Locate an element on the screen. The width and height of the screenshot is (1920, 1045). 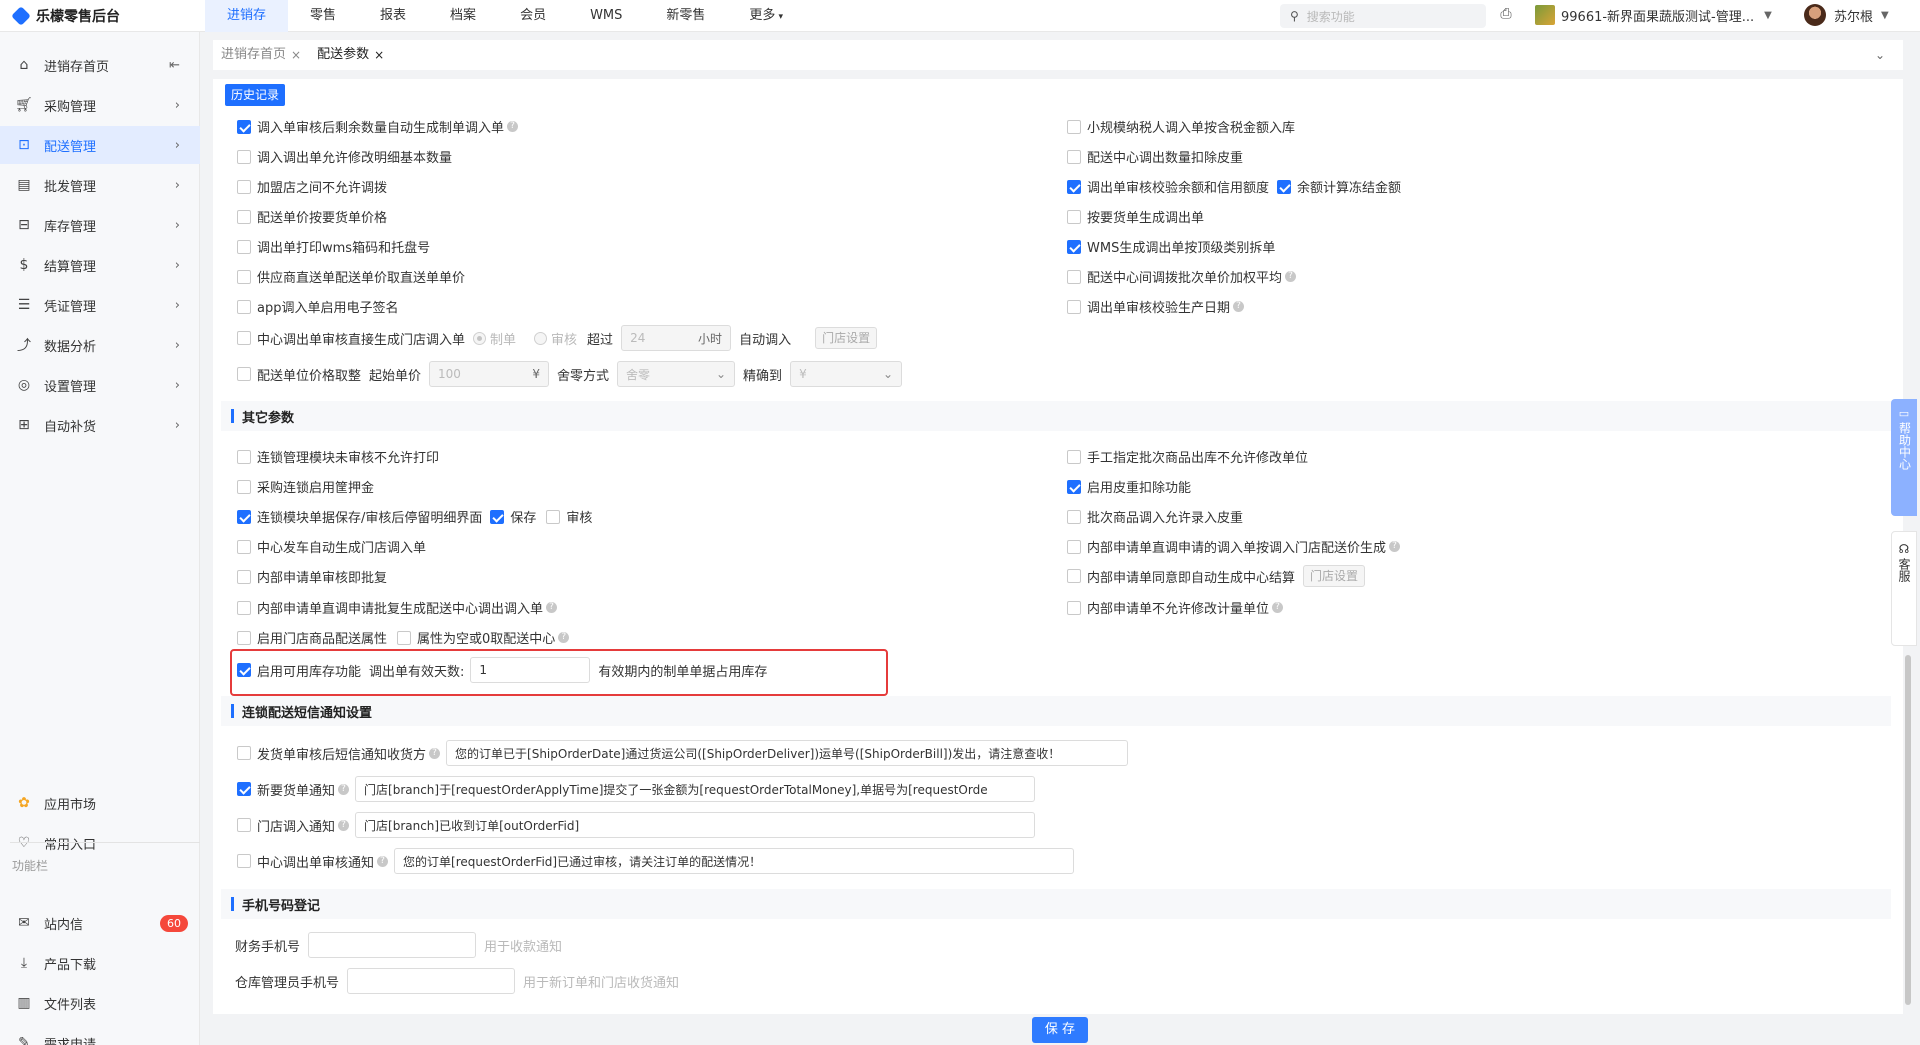
option-row: 配送中心调出数量扣除皮重 is located at coordinates (1155, 156).